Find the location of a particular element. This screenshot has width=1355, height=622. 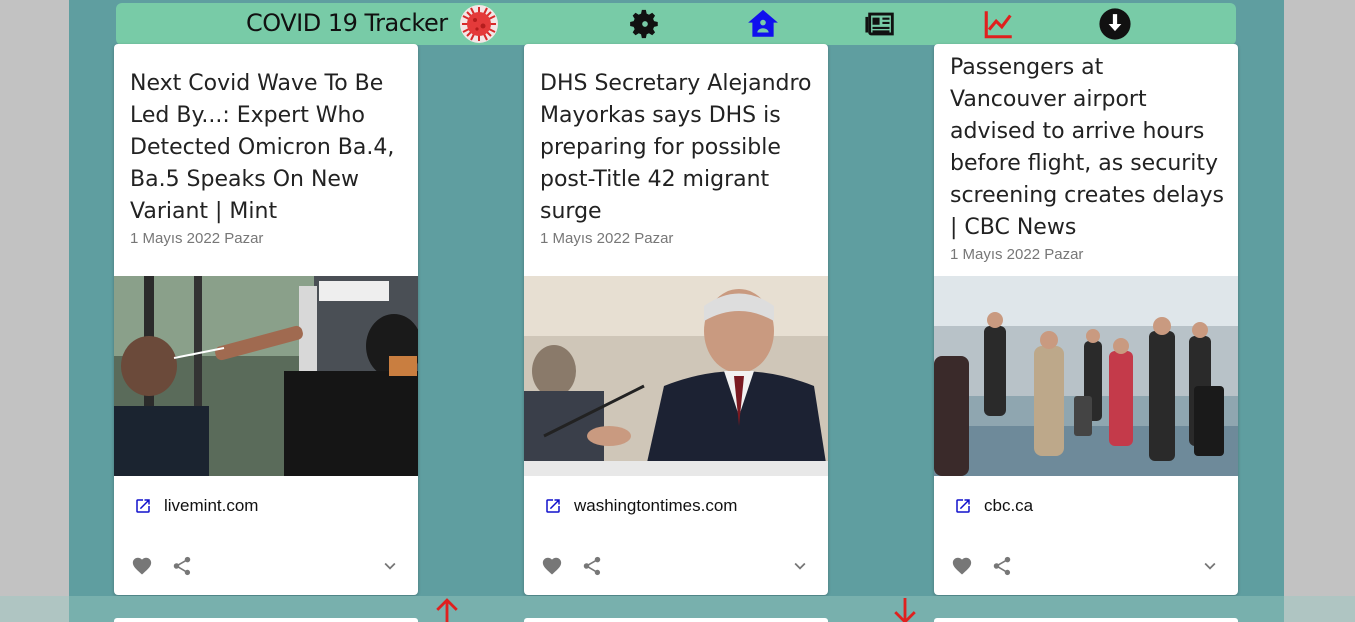

source-label: washingtontimes.com is located at coordinates (656, 505).